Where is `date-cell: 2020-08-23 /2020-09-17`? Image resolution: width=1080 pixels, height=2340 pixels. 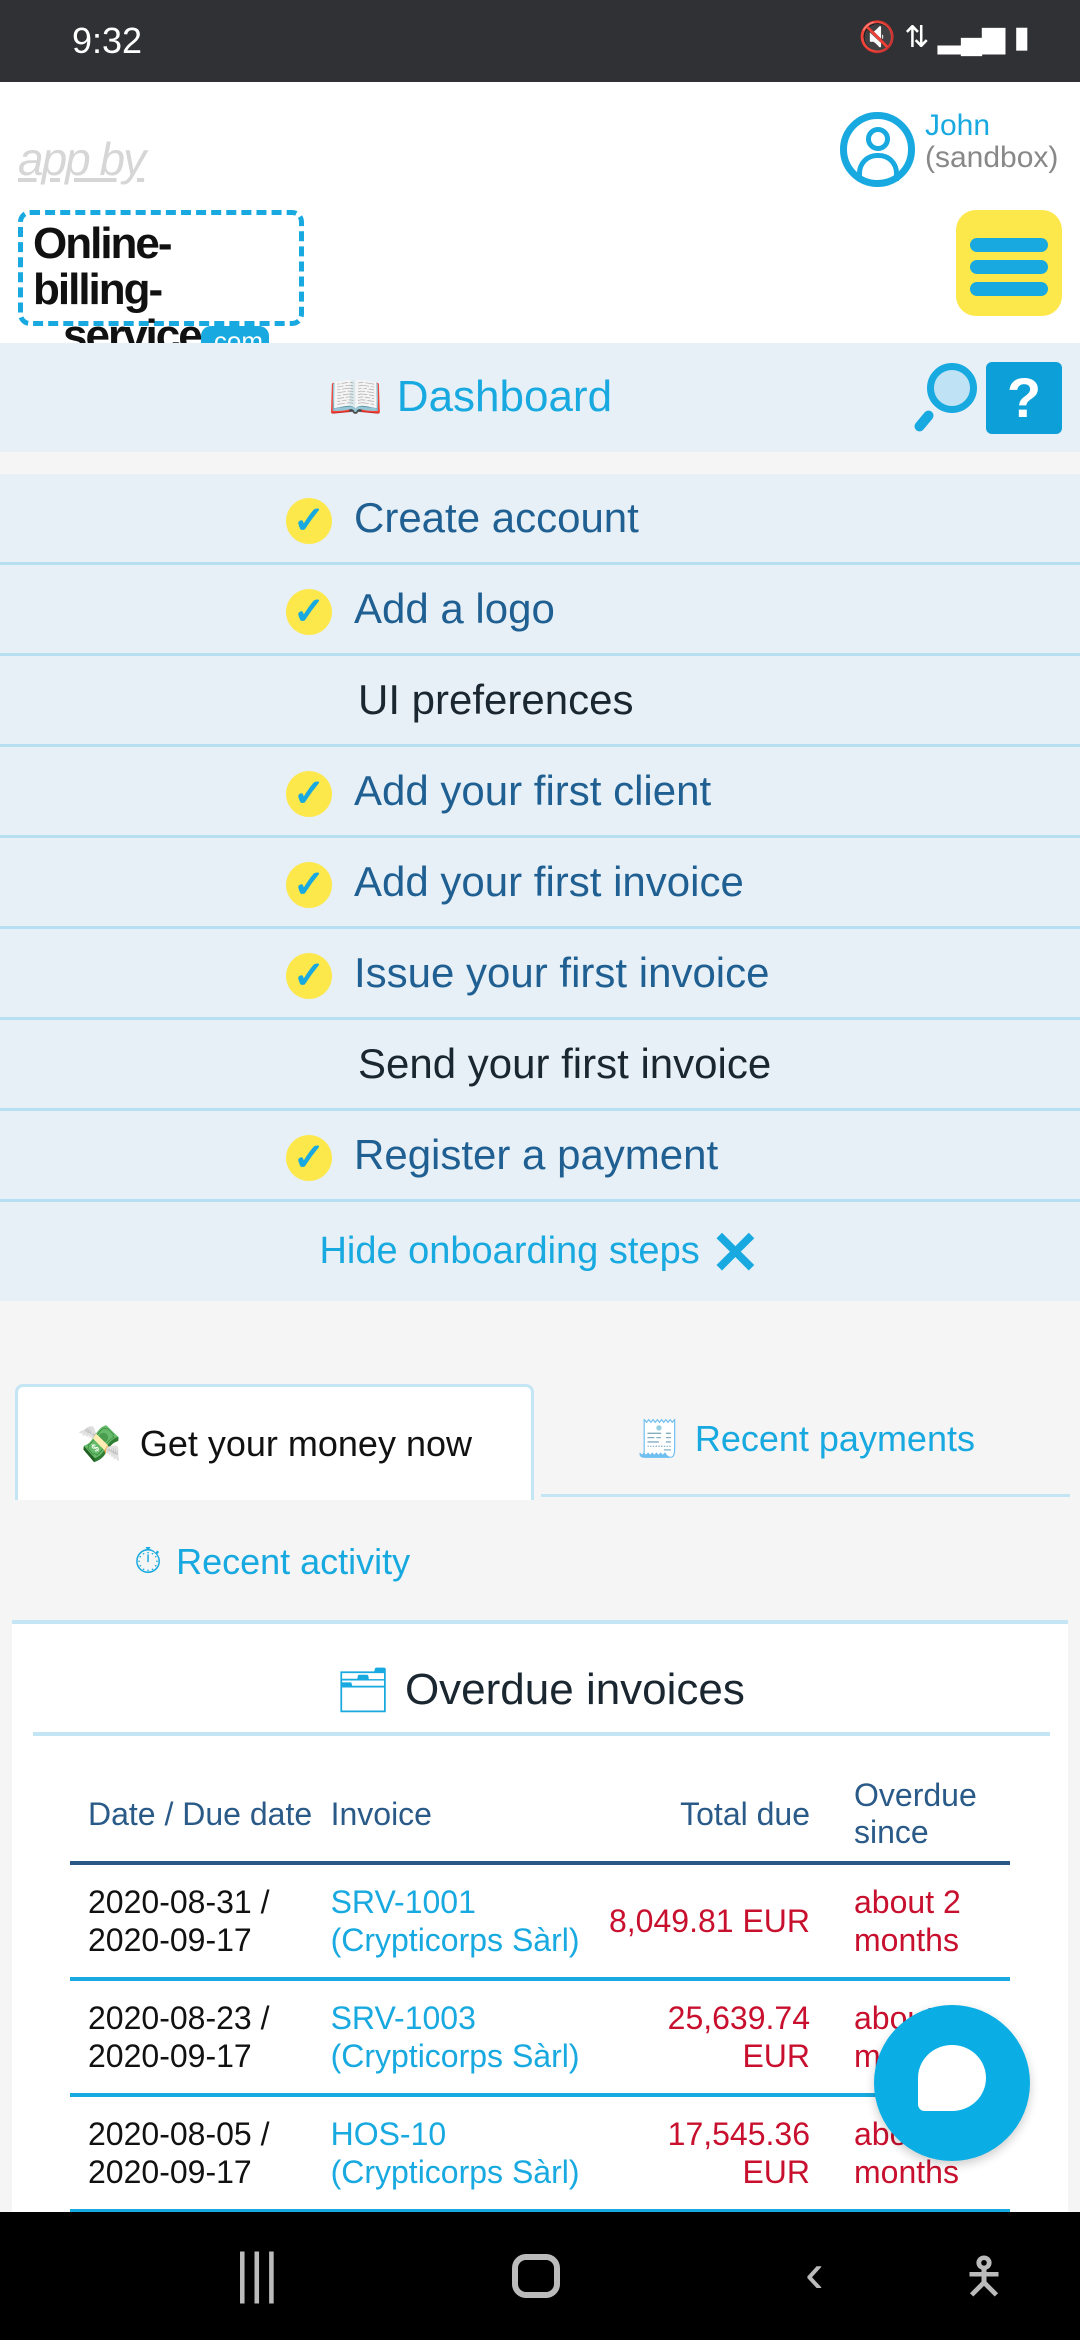
date-cell: 2020-08-23 /2020-09-17 is located at coordinates (191, 2038).